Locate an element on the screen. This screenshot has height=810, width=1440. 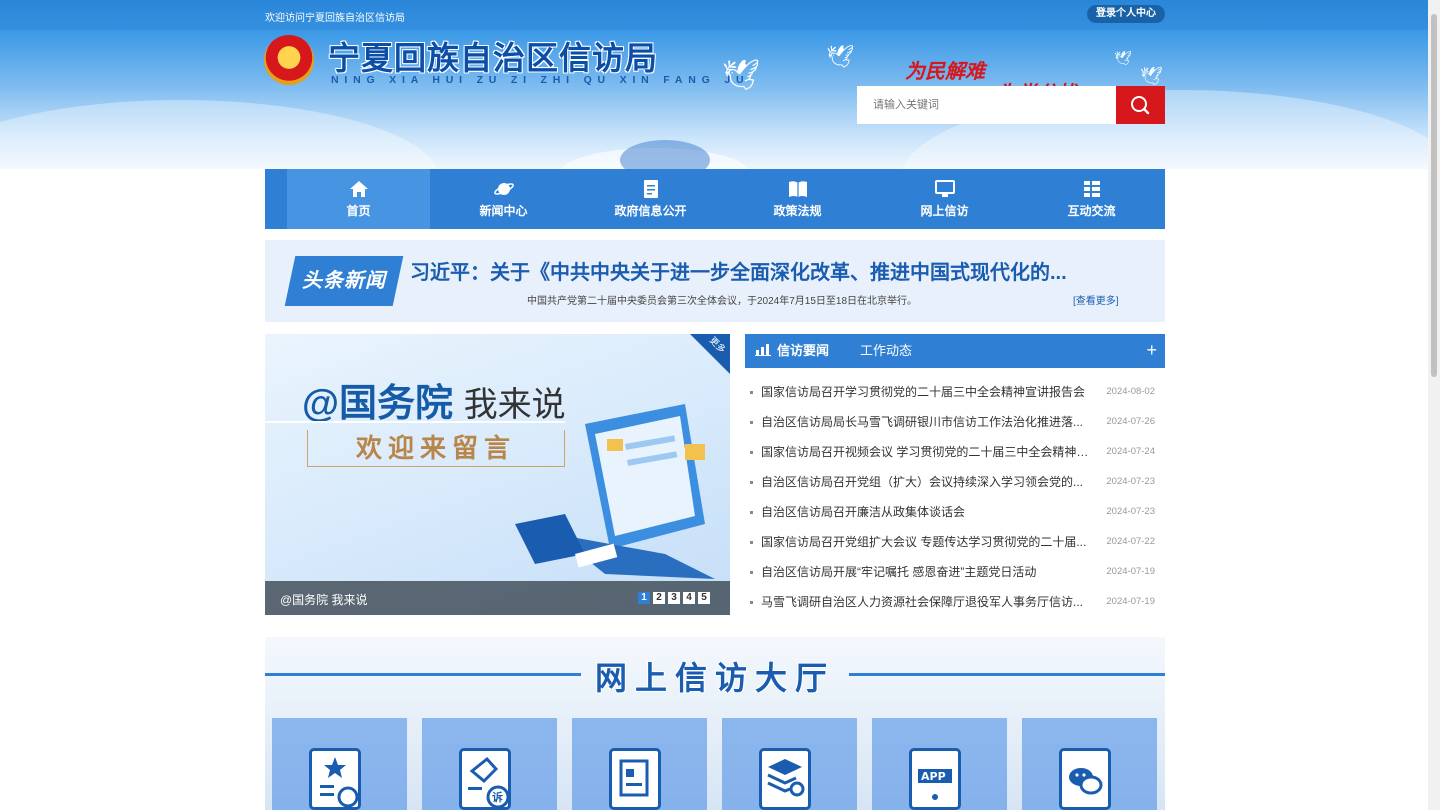
page-scrollbar is located at coordinates (1434, 405).